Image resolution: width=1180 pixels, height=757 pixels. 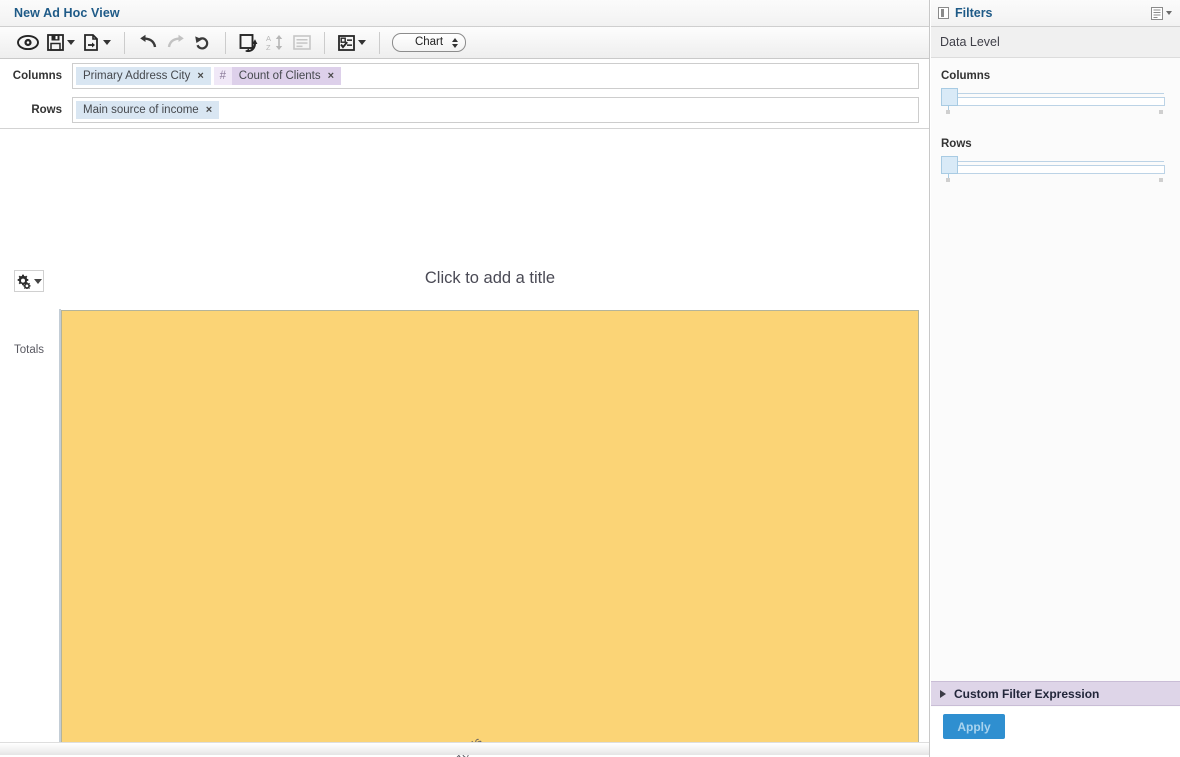 I want to click on display-options-button, so click(x=352, y=43).